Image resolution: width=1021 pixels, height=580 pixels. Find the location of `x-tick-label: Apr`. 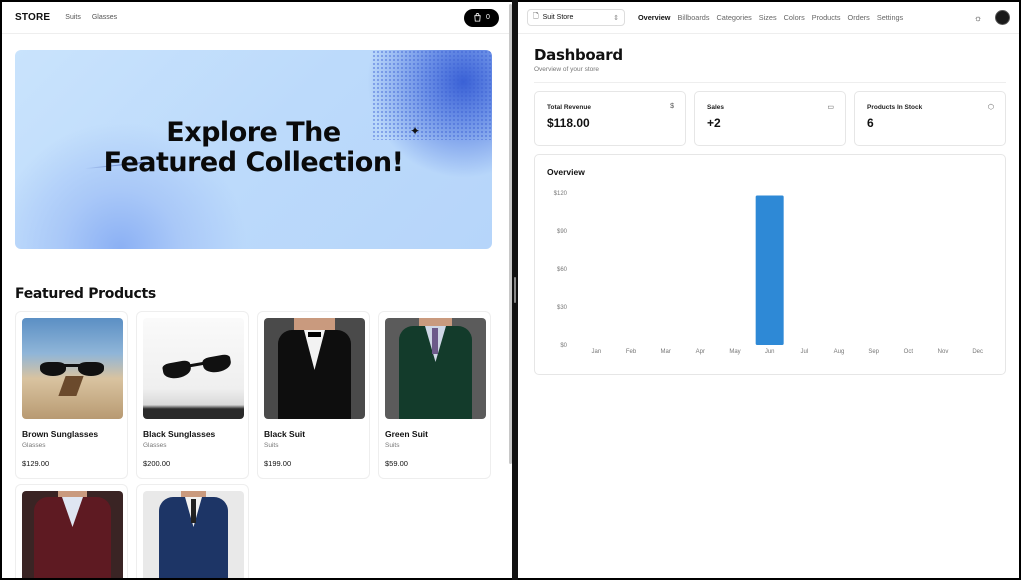

x-tick-label: Apr is located at coordinates (700, 352).